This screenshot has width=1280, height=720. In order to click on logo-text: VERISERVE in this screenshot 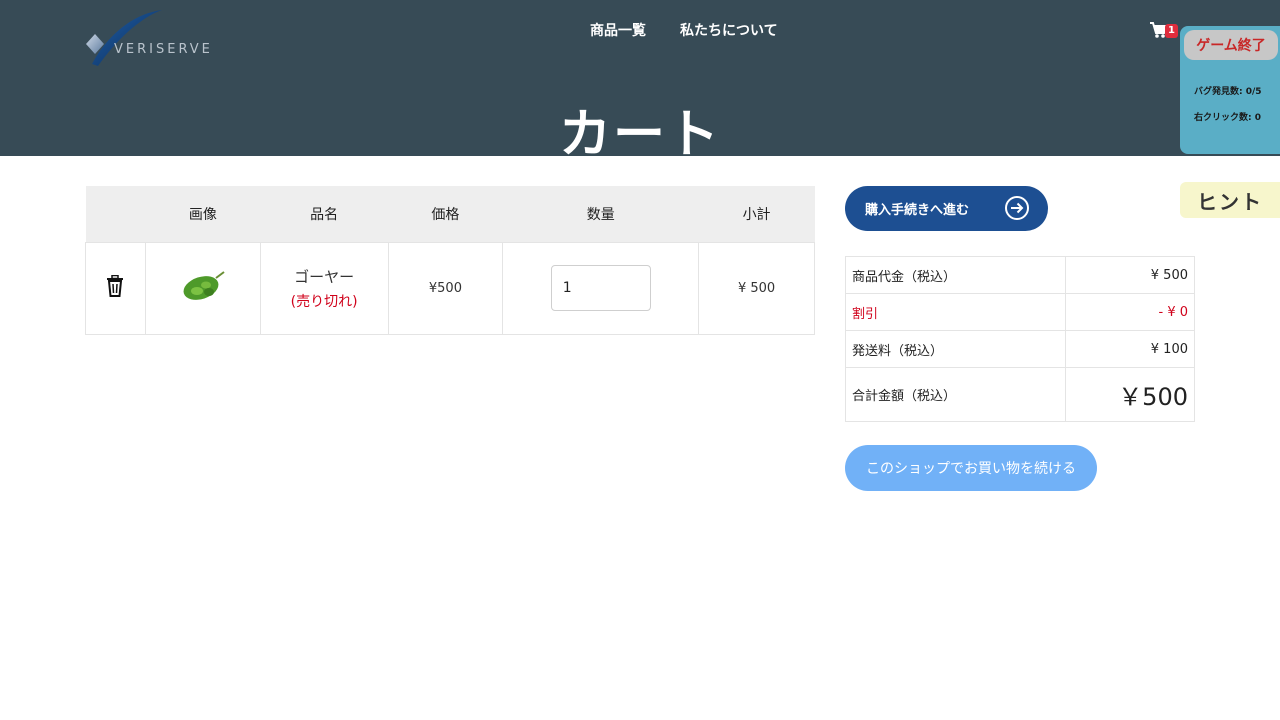, I will do `click(163, 49)`.